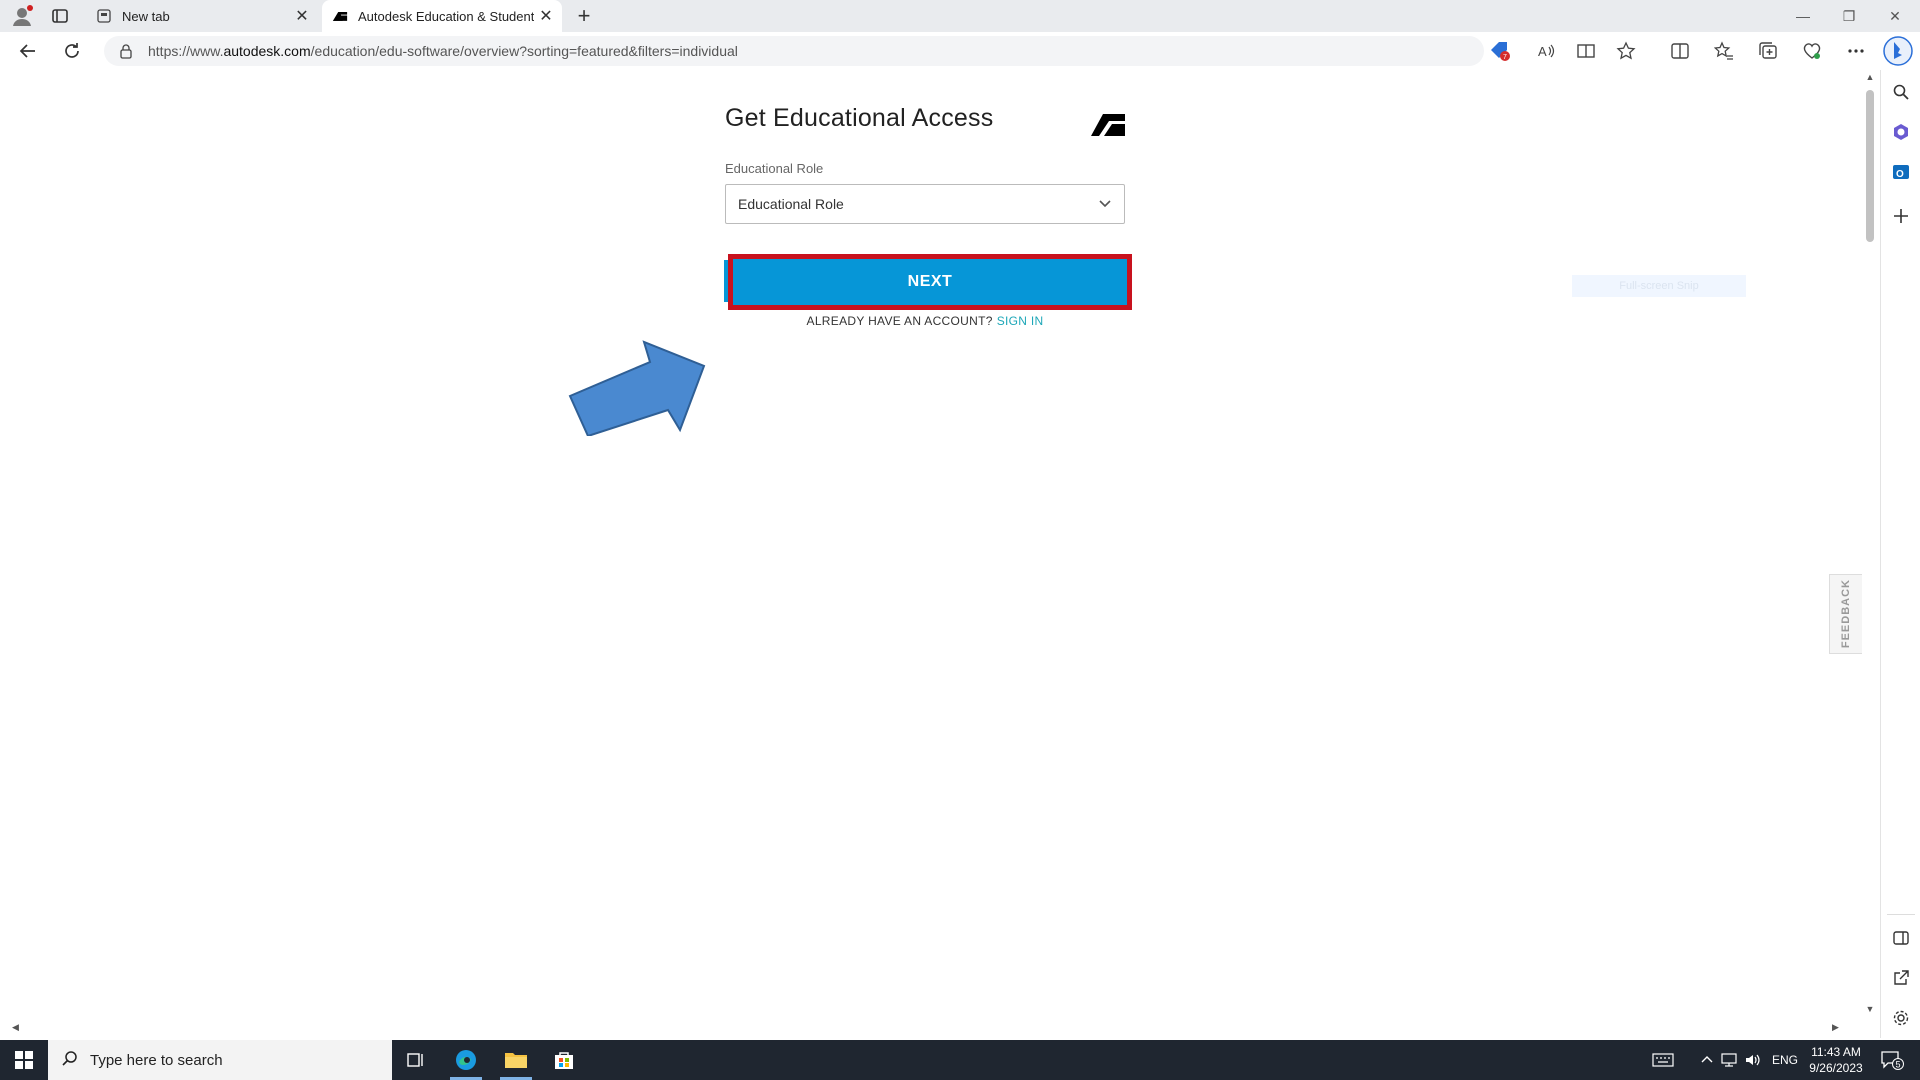  Describe the element at coordinates (1870, 166) in the screenshot. I see `scrollbar-thumb` at that location.